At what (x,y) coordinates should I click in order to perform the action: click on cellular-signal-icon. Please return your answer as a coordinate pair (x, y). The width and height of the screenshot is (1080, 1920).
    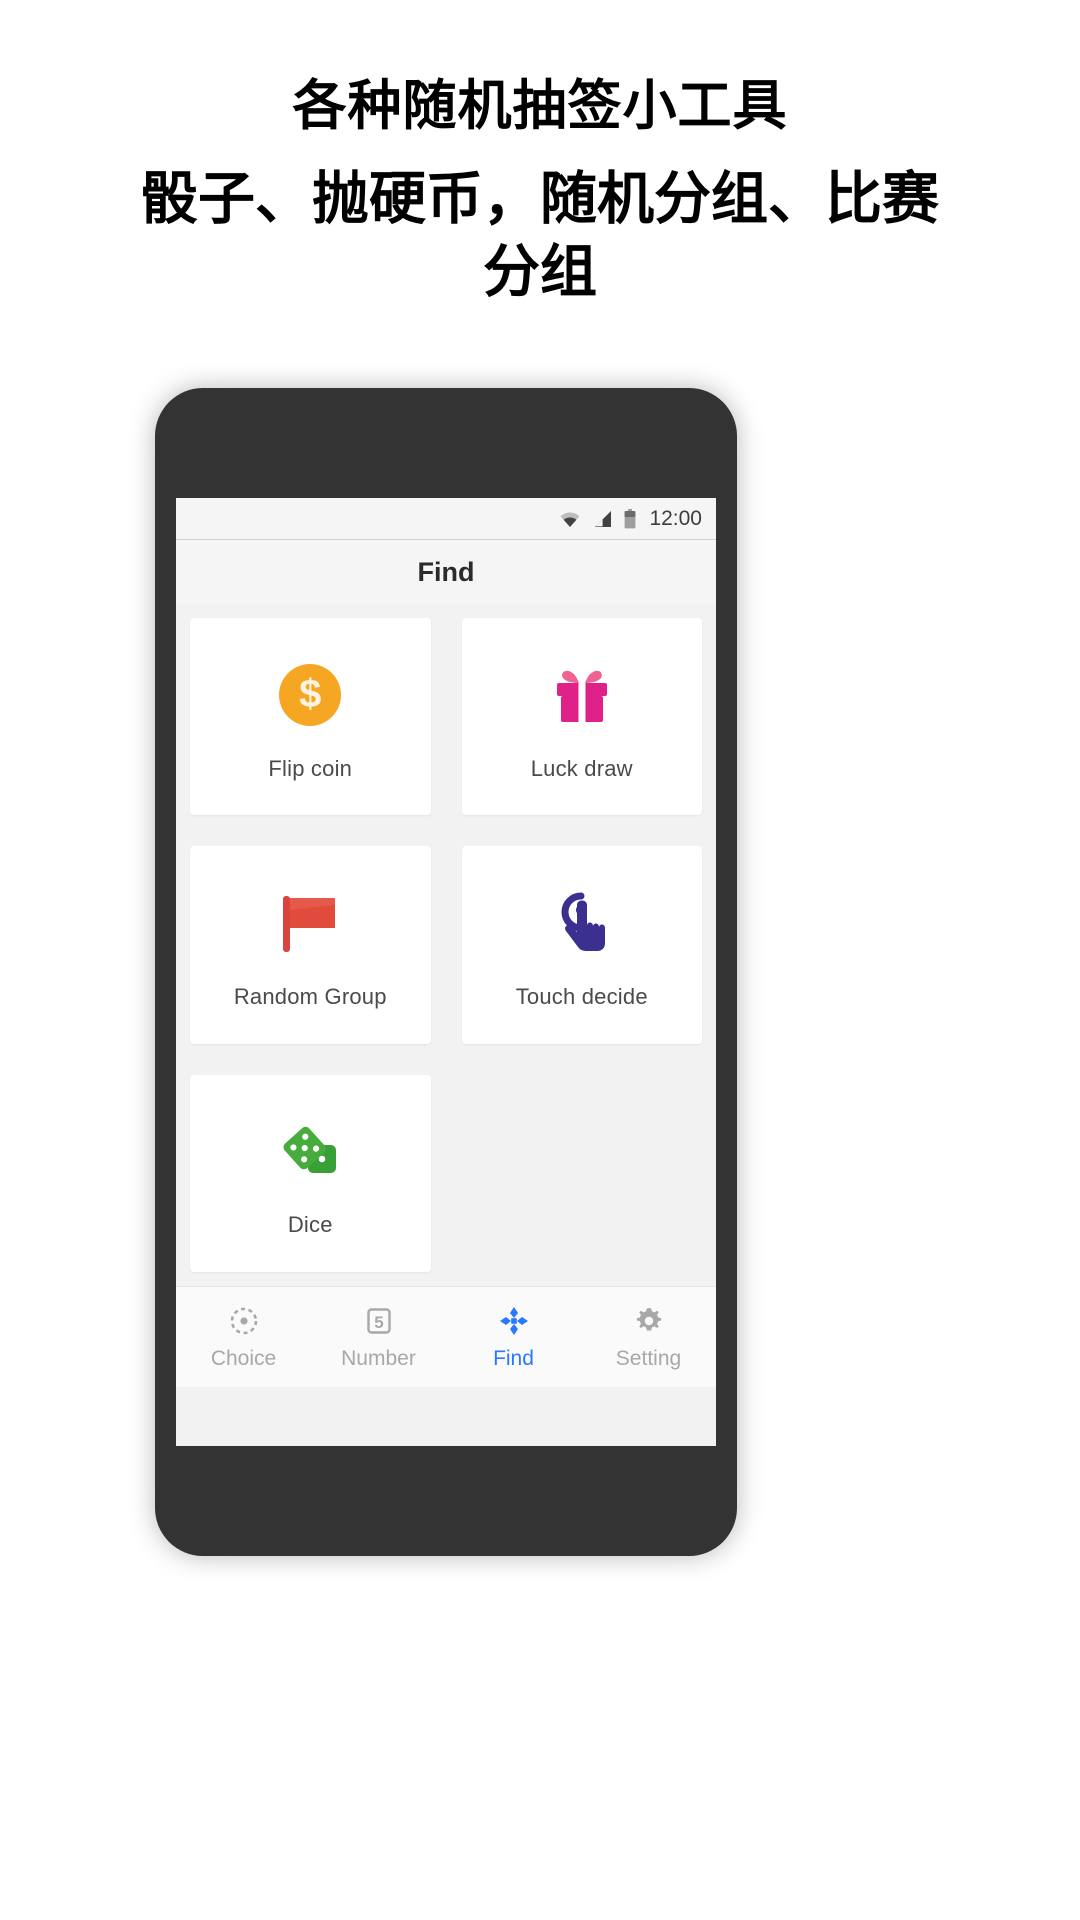
    Looking at the image, I should click on (603, 518).